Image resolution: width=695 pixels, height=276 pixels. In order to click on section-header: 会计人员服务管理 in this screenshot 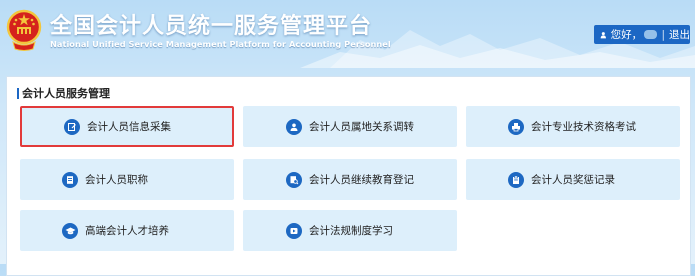, I will do `click(63, 93)`.